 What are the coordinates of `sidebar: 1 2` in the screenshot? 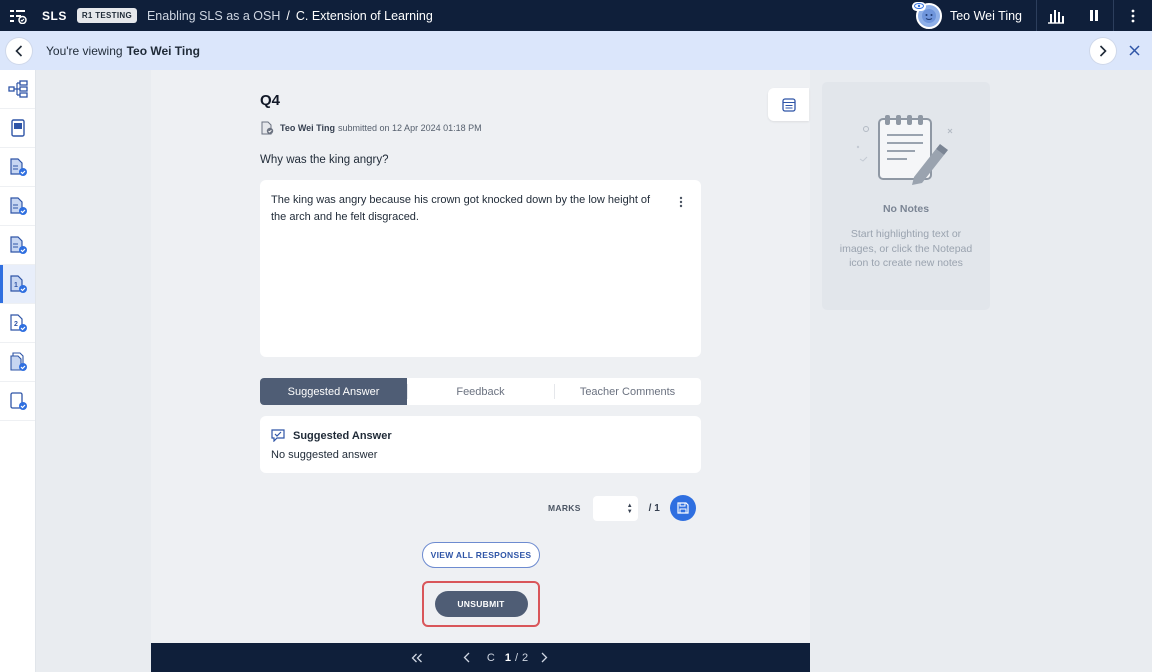 It's located at (18, 371).